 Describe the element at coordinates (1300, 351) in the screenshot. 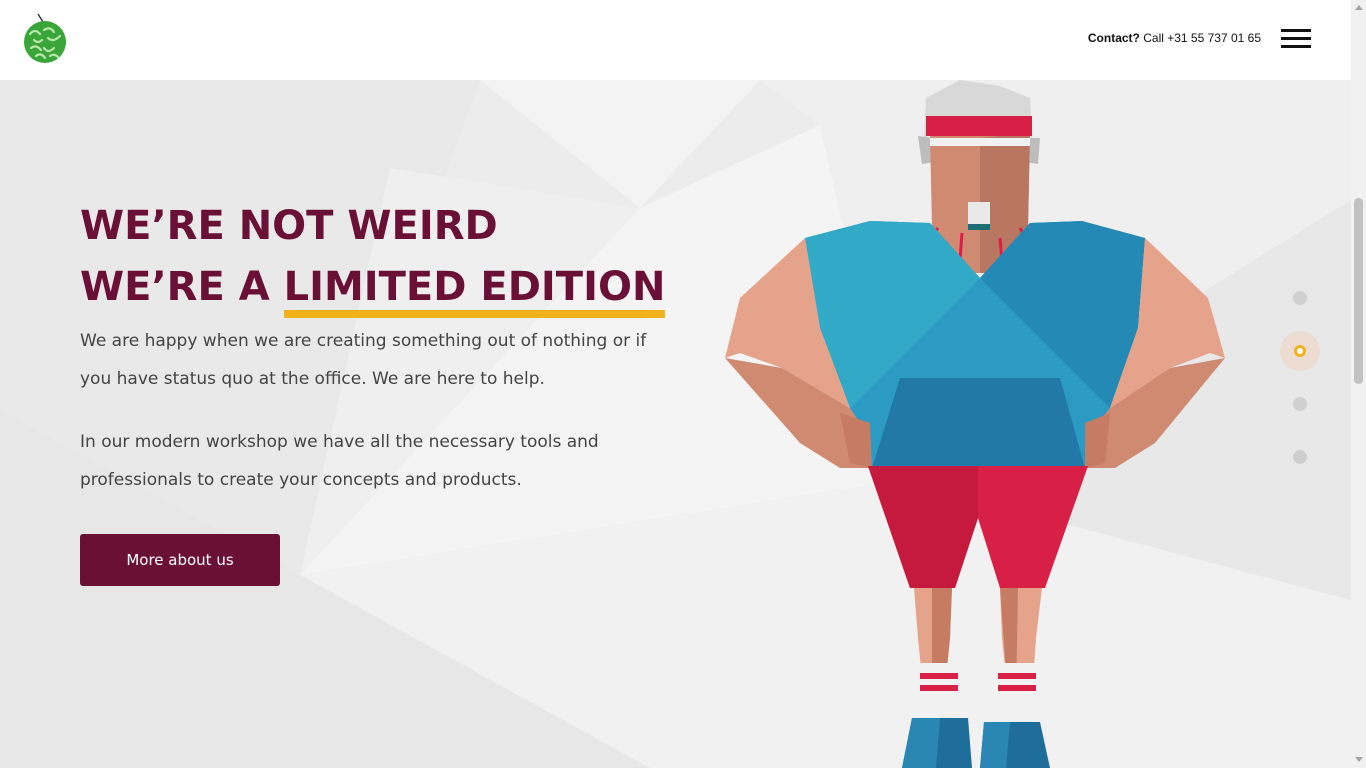

I see `slide-dot-2-active` at that location.